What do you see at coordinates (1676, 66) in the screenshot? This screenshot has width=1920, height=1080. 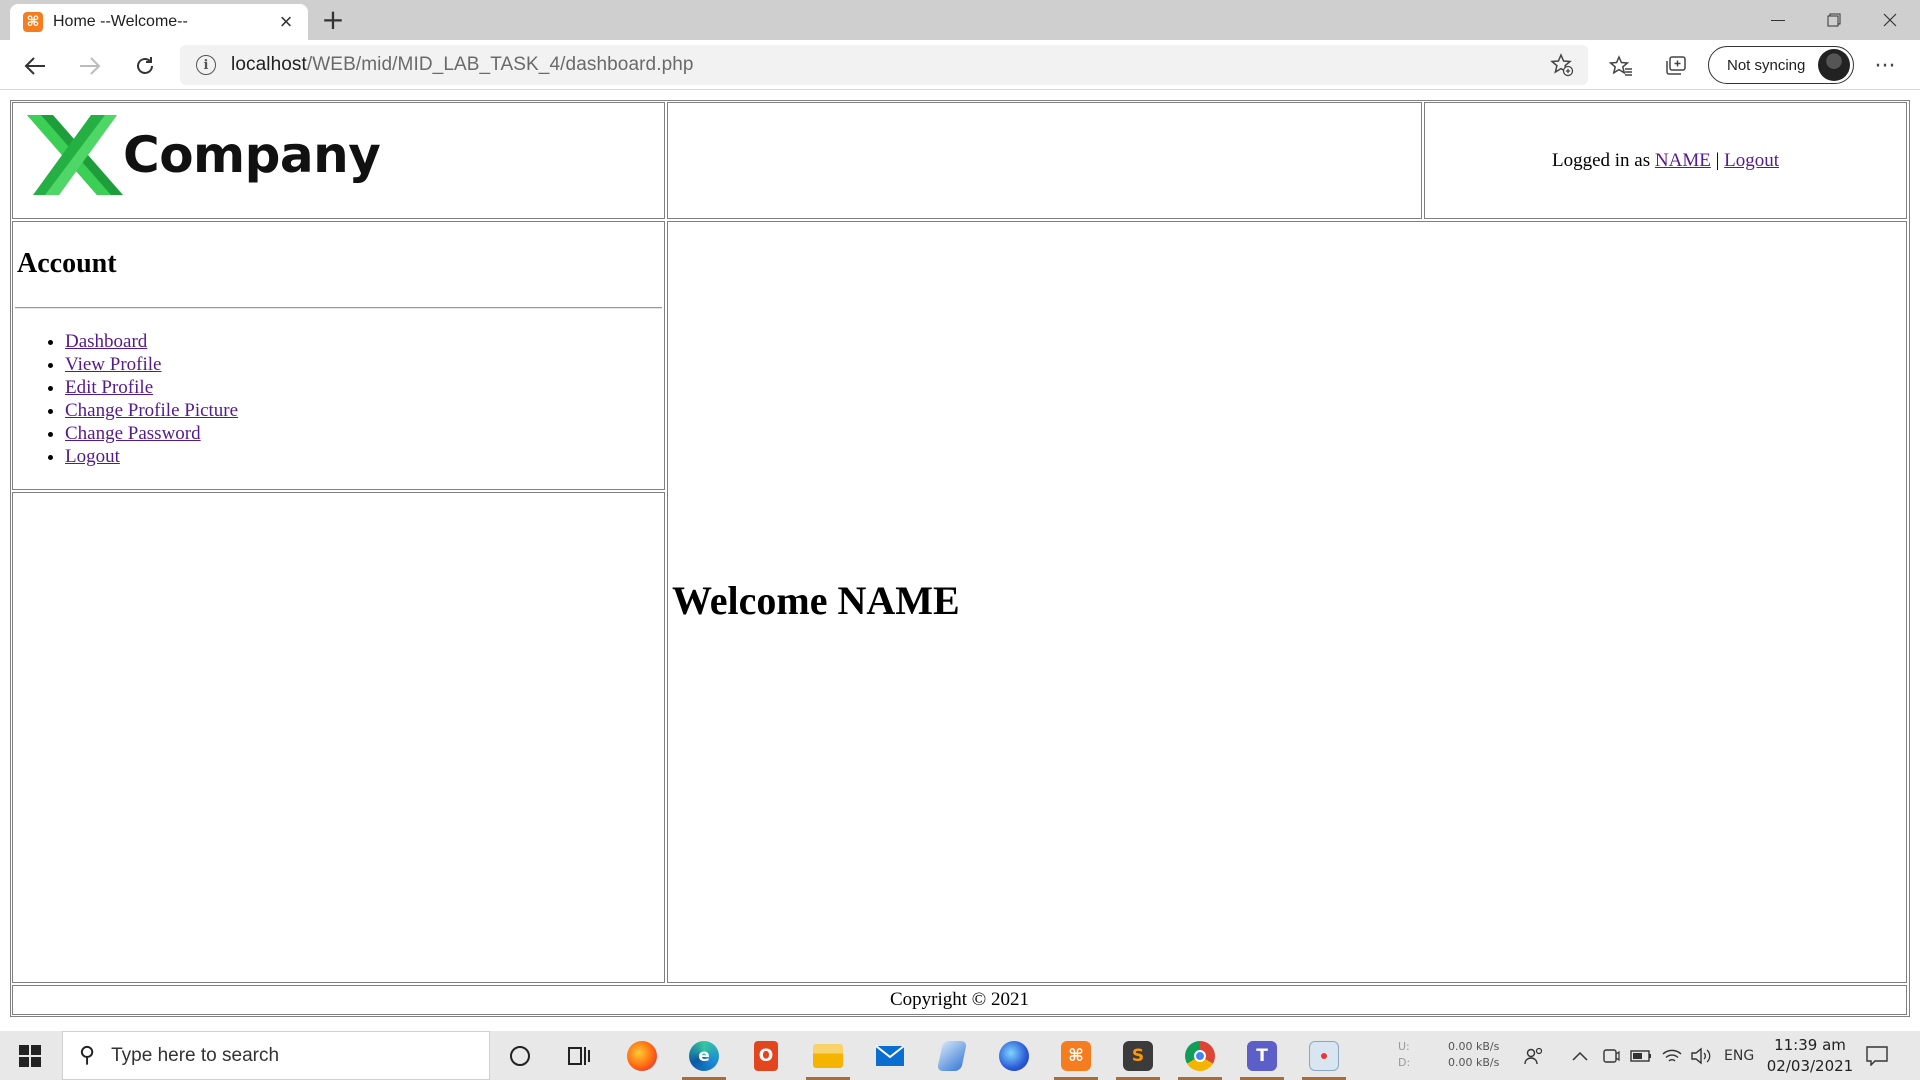 I see `collections-icon` at bounding box center [1676, 66].